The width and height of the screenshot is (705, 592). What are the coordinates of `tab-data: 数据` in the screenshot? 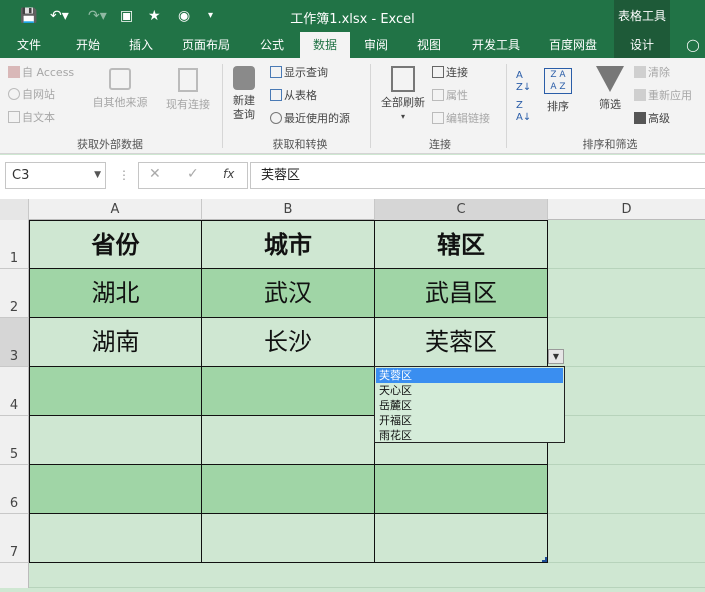 It's located at (325, 45).